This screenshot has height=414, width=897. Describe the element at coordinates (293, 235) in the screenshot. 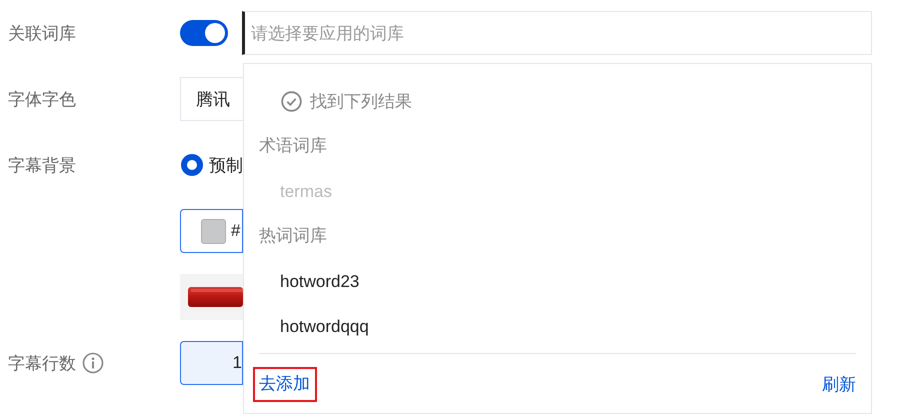

I see `group-title: 热词词库` at that location.